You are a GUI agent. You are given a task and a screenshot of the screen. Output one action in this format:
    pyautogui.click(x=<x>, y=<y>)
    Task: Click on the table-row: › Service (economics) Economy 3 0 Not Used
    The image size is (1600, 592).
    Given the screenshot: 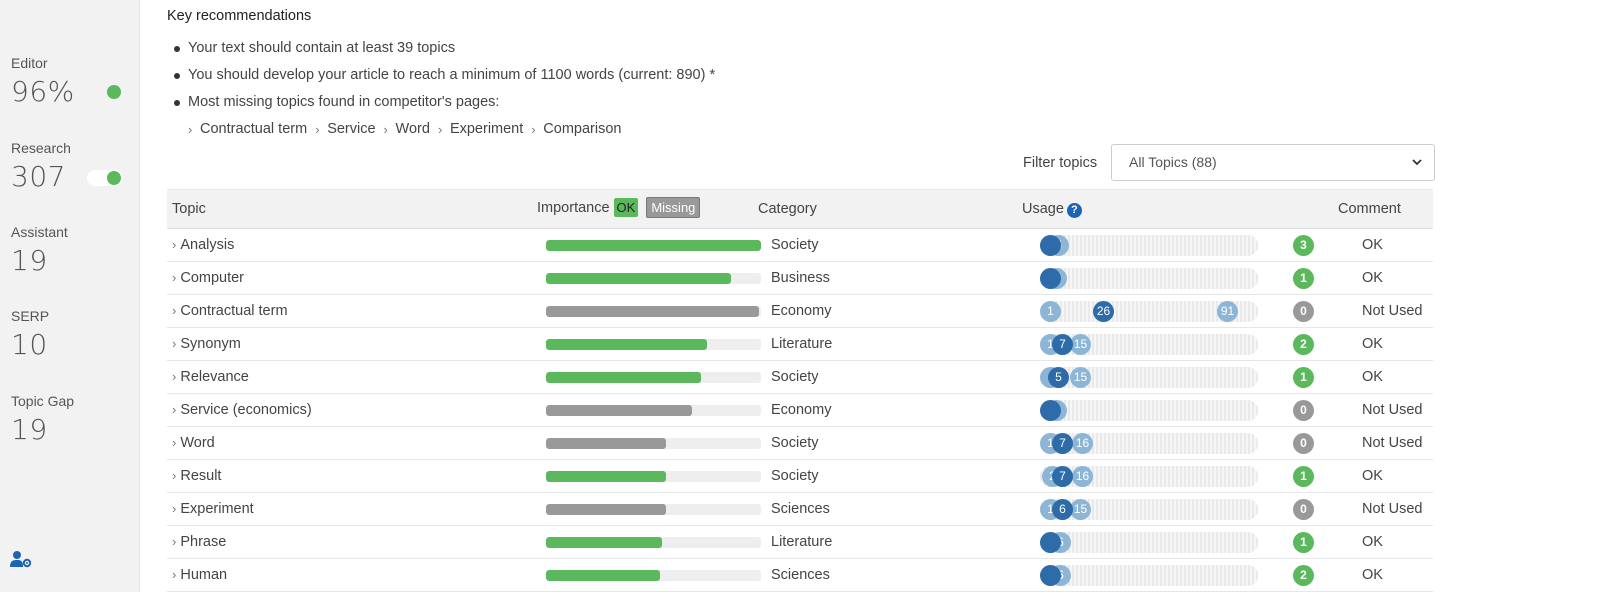 What is the action you would take?
    pyautogui.click(x=800, y=410)
    